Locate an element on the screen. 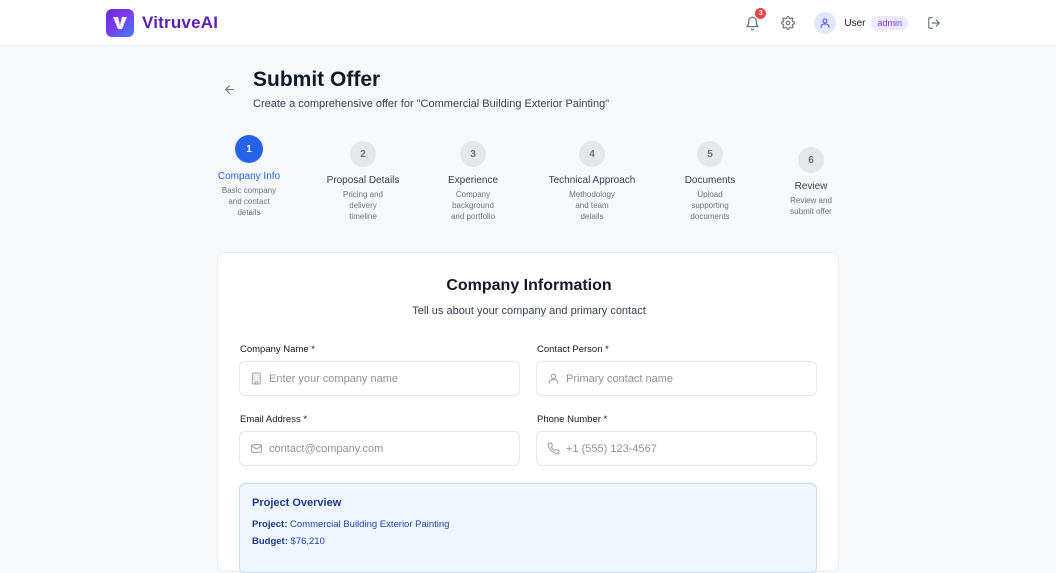  step-description: Pricing and delivery timeline is located at coordinates (363, 205).